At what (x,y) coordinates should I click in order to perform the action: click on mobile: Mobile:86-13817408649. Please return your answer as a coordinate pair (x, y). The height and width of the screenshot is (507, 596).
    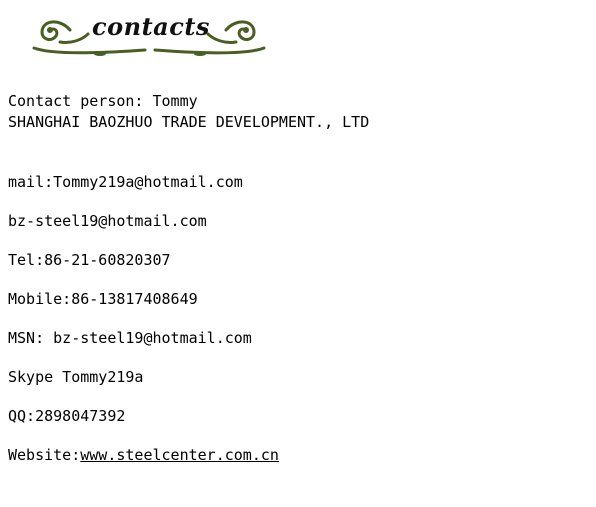
    Looking at the image, I should click on (103, 299).